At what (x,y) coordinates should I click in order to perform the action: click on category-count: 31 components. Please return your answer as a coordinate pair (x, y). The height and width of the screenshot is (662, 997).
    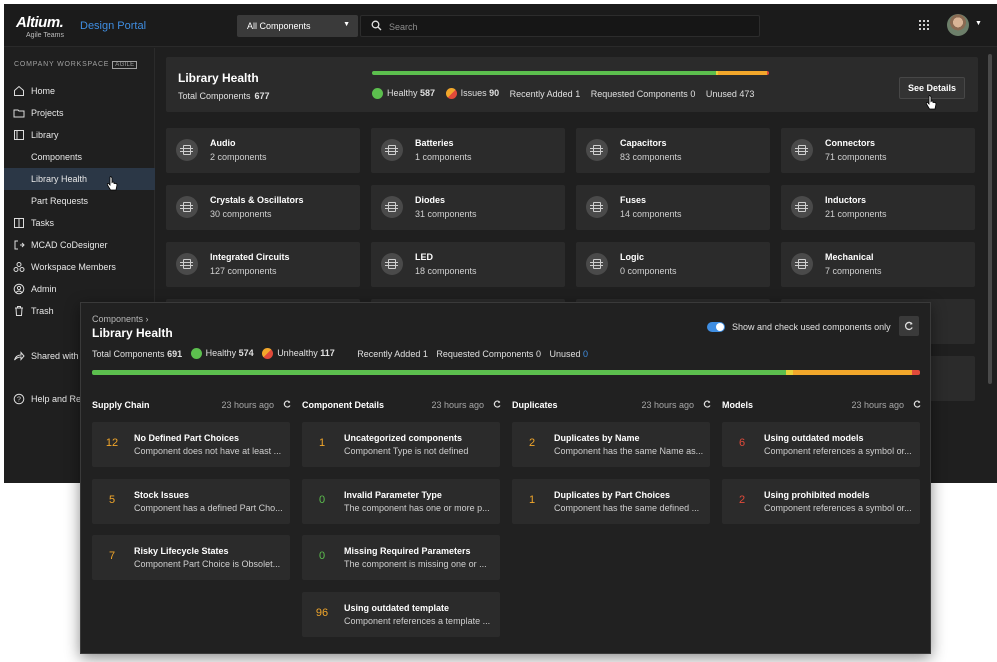
    Looking at the image, I should click on (446, 214).